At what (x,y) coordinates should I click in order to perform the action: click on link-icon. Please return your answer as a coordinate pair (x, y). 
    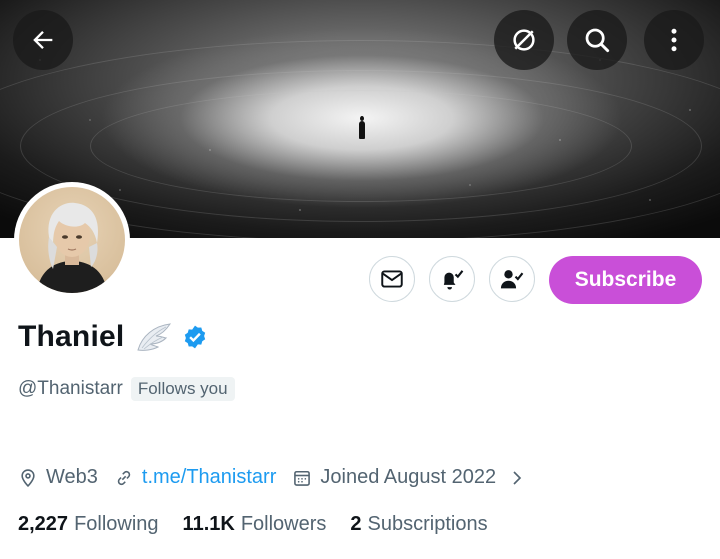
    Looking at the image, I should click on (124, 477).